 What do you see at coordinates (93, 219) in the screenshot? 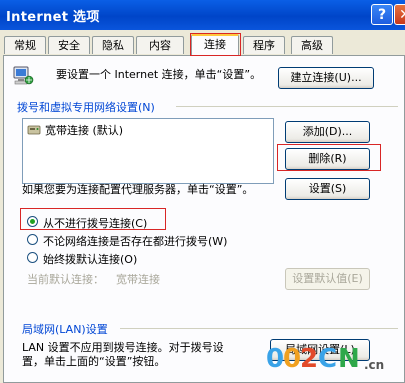
I see `highlight-box-never-dial` at bounding box center [93, 219].